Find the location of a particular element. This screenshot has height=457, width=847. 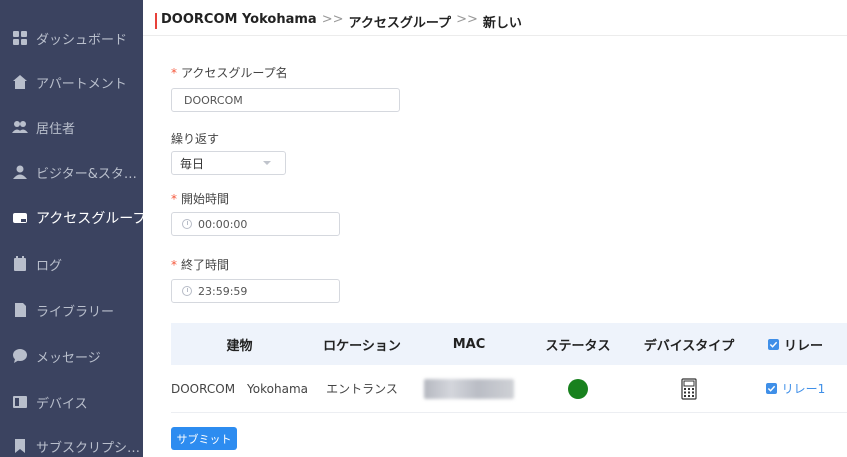

end-time-input: 23:59:59 is located at coordinates (255, 291).